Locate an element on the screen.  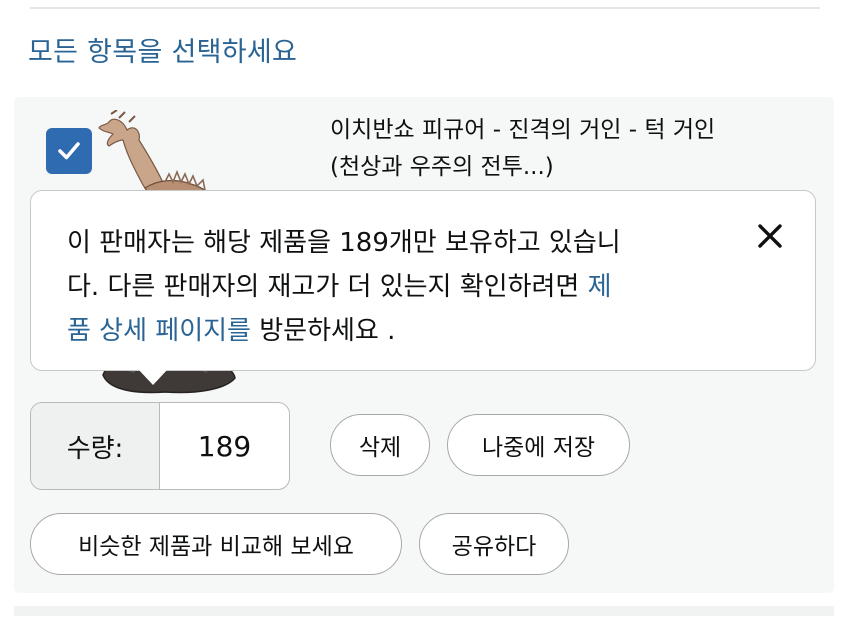
quantity-value: 189 is located at coordinates (224, 446).